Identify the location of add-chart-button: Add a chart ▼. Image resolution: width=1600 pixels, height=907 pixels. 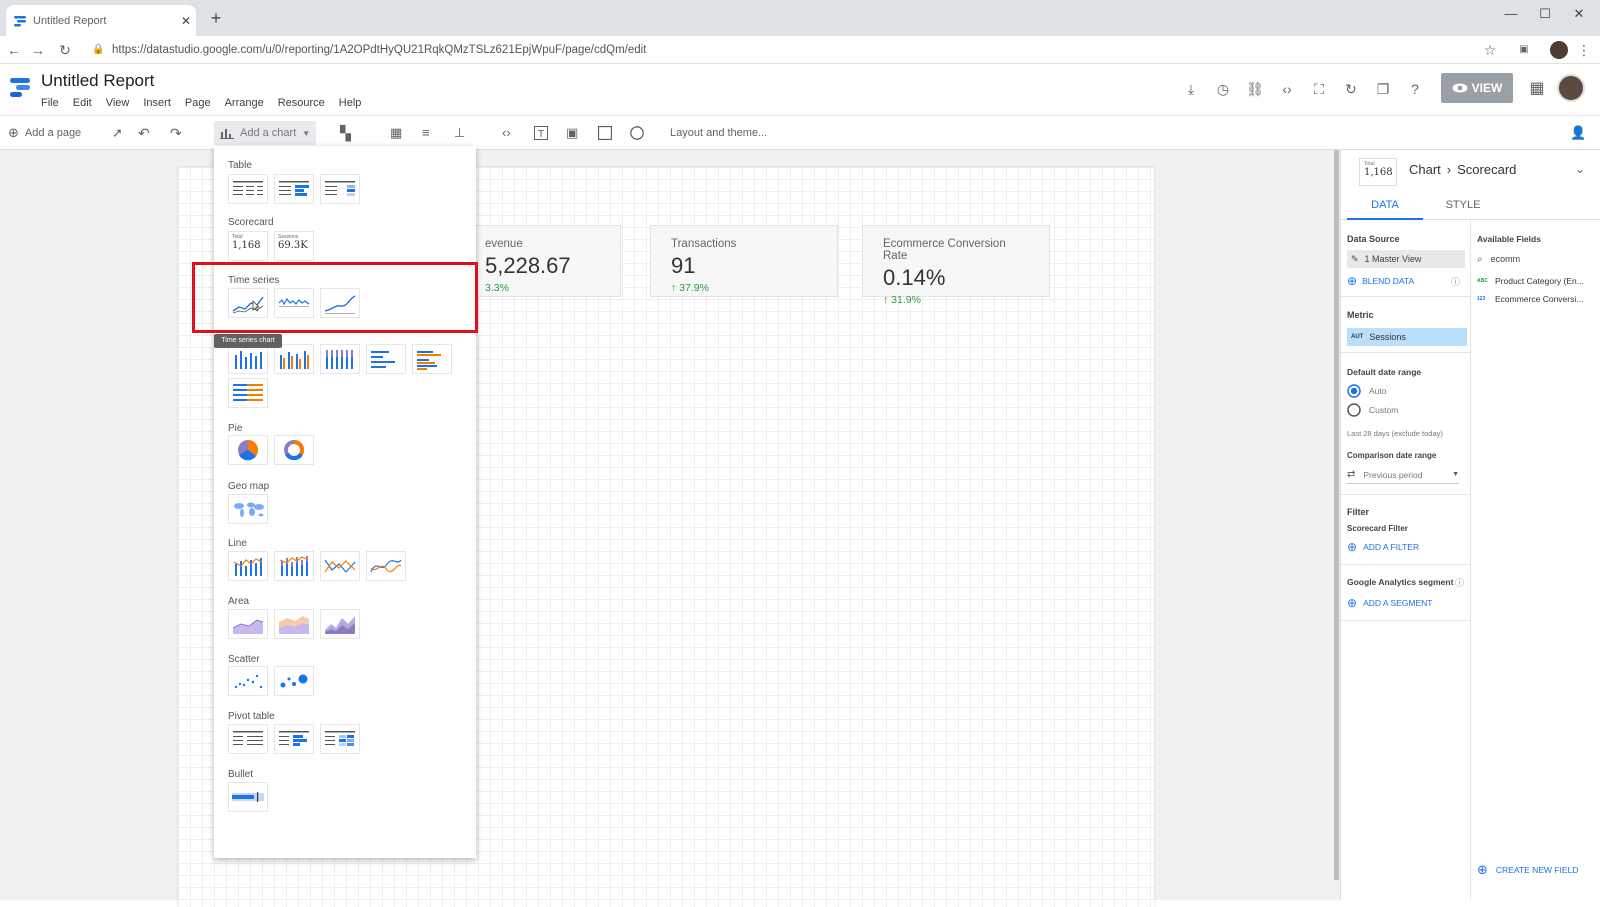
(265, 133).